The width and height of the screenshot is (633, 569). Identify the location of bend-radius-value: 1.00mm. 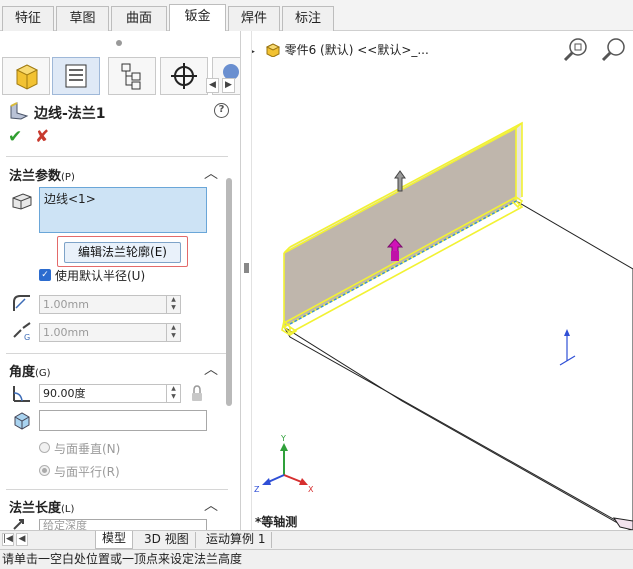
(66, 304).